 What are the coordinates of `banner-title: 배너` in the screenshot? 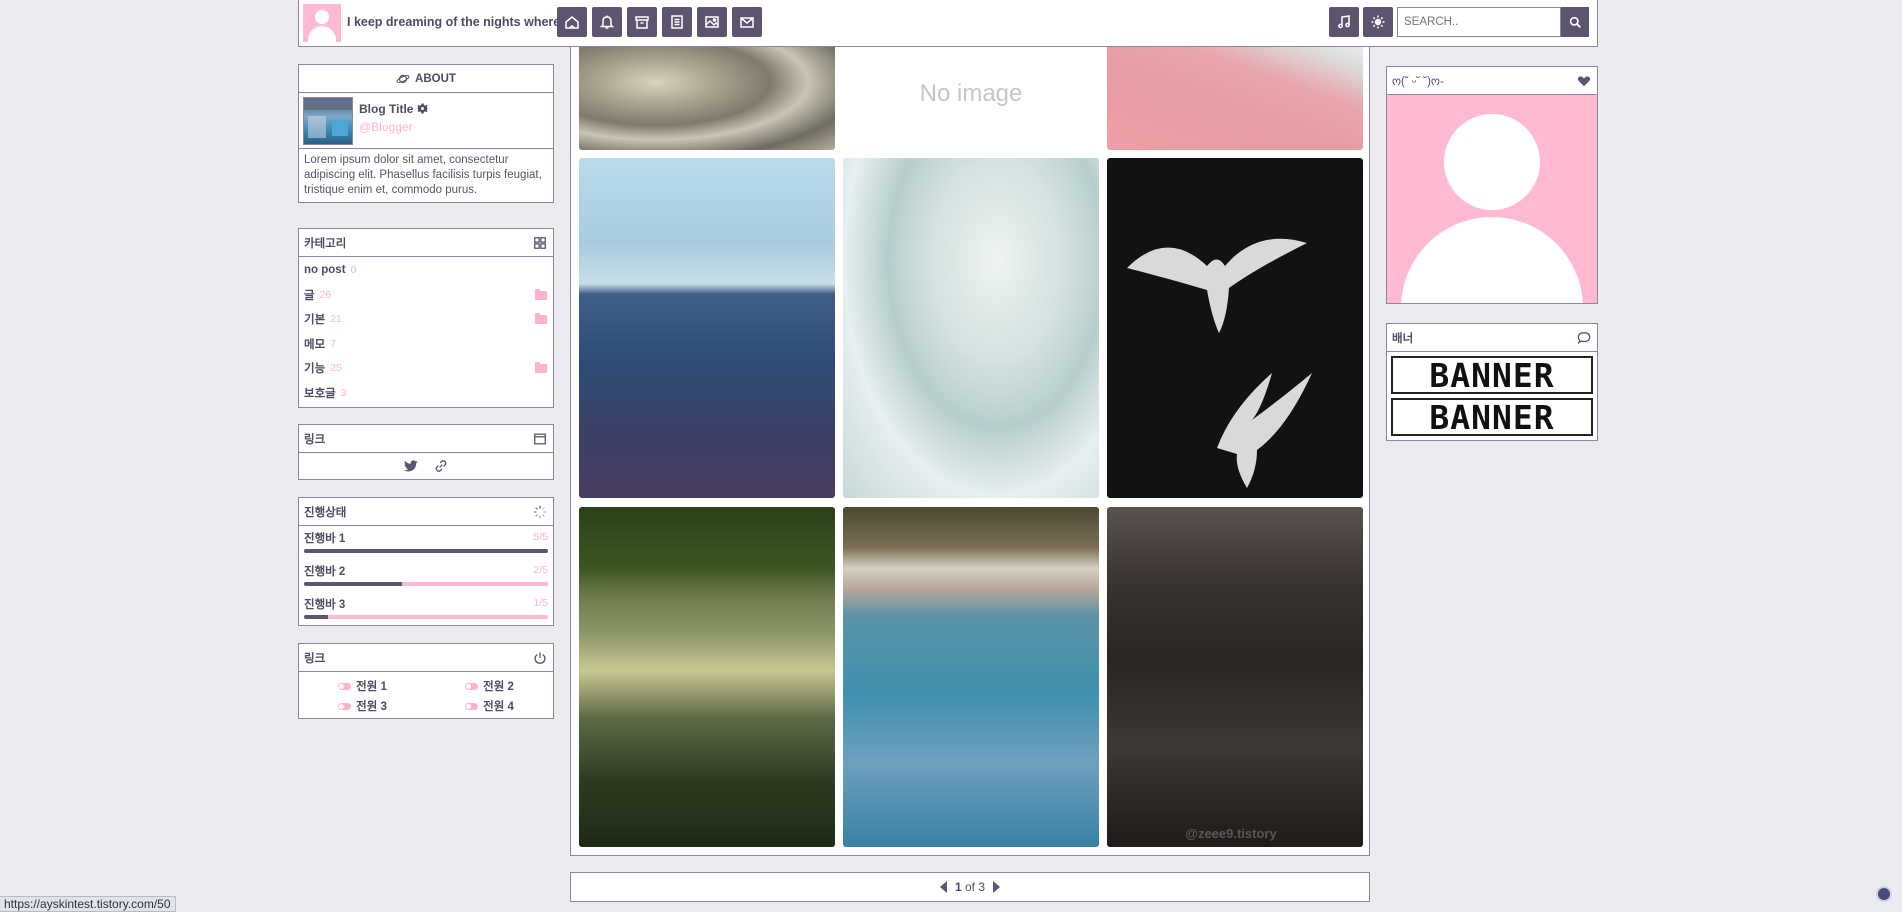 It's located at (1403, 338).